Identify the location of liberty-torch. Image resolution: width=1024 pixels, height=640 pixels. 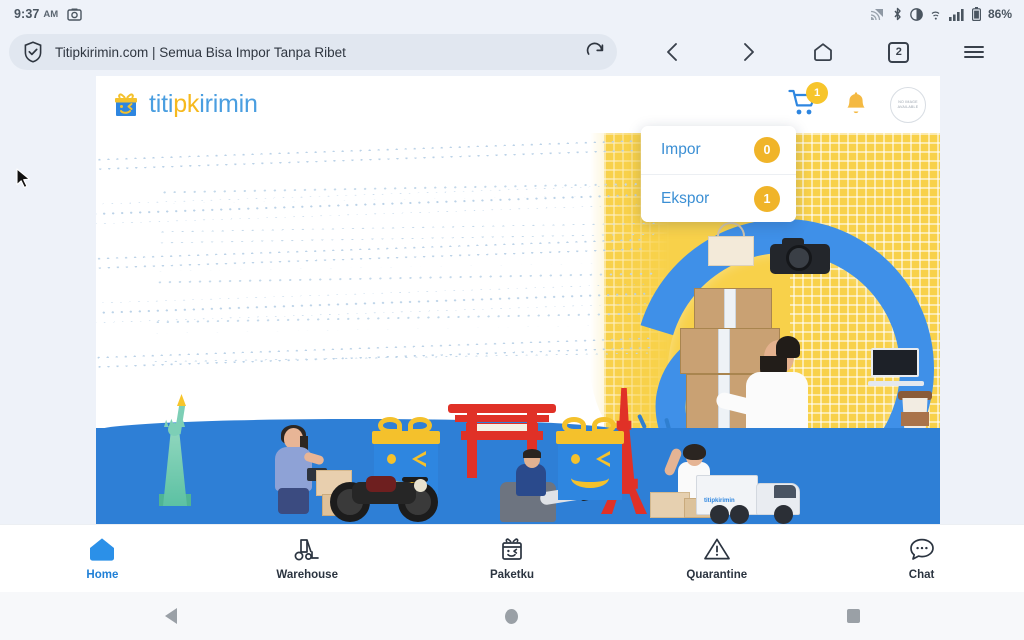
(181, 400).